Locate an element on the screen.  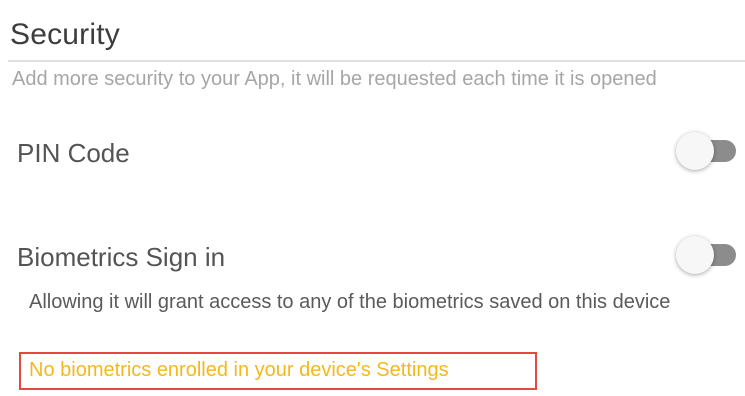
pin-code-label: PIN Code is located at coordinates (73, 153).